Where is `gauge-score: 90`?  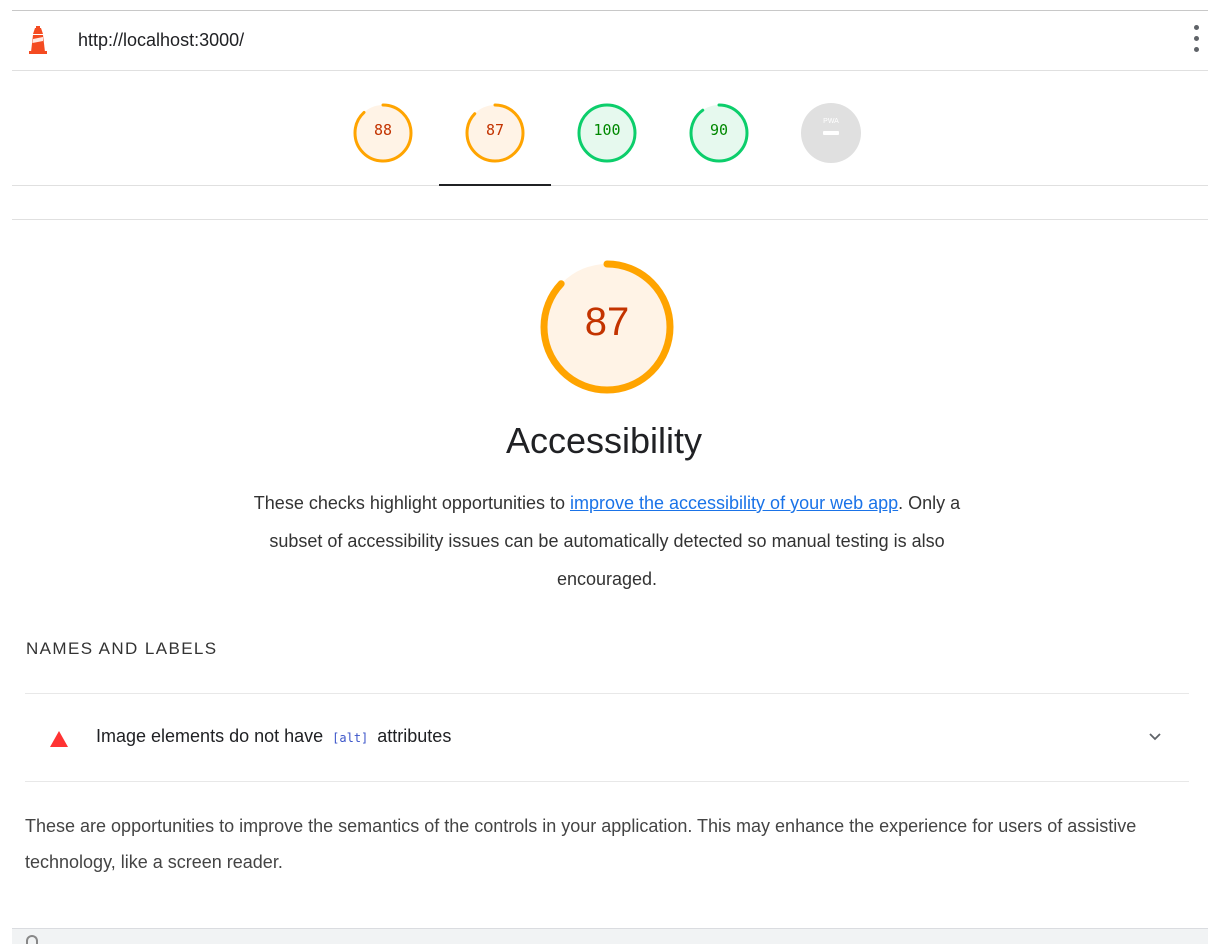 gauge-score: 90 is located at coordinates (719, 130).